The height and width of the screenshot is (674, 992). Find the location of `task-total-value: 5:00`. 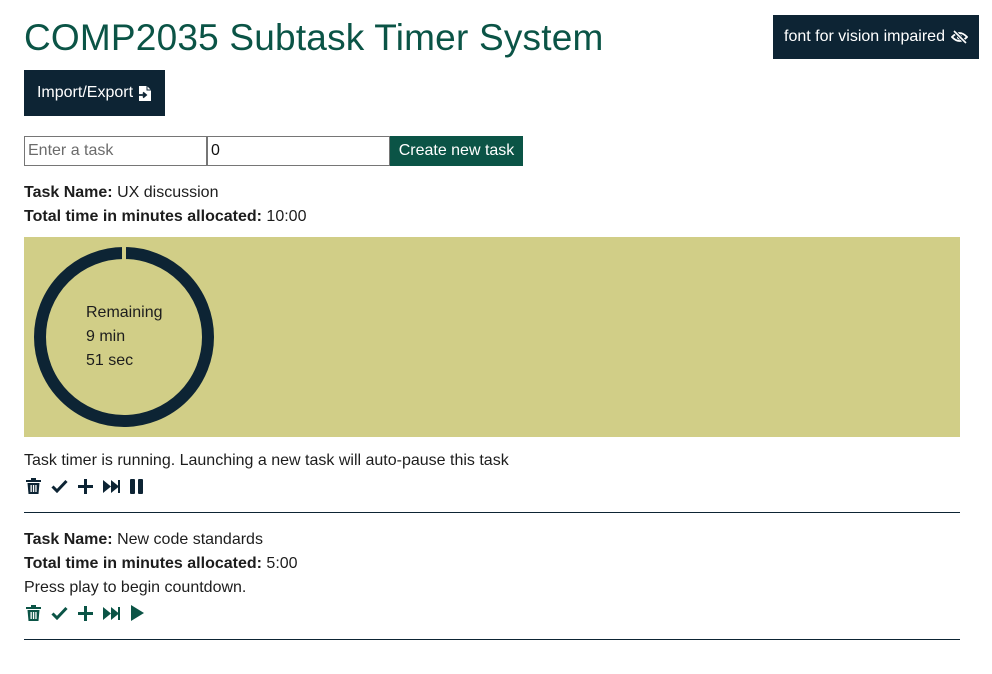

task-total-value: 5:00 is located at coordinates (282, 563).